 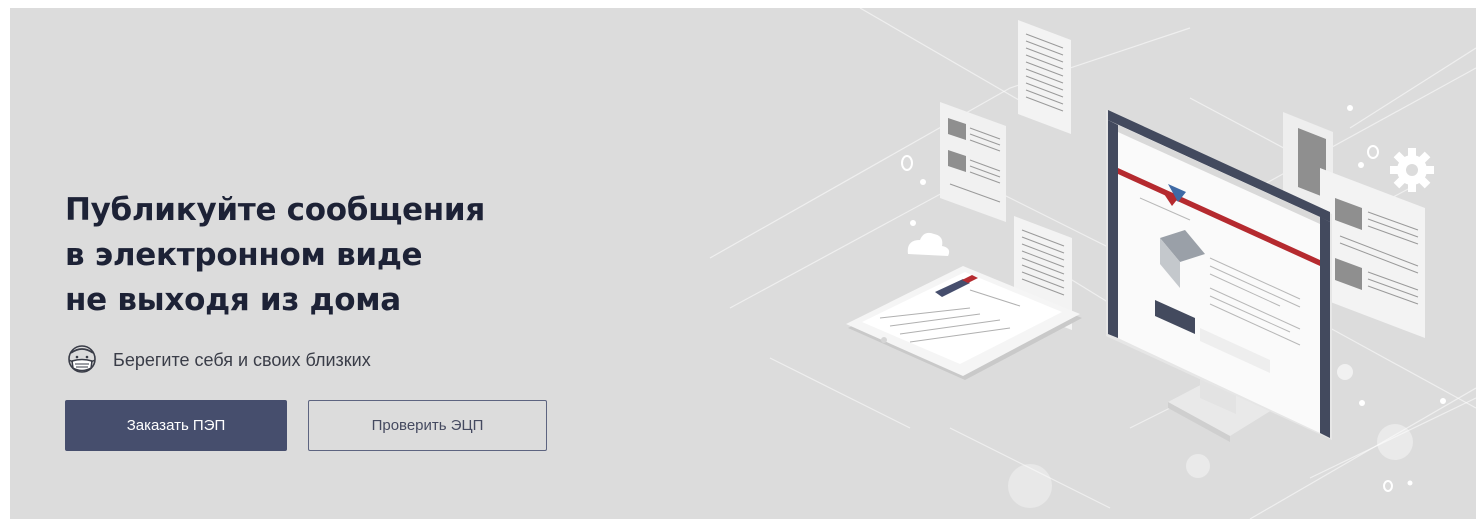 I want to click on headline-line-2: в электронном виде, so click(x=244, y=255).